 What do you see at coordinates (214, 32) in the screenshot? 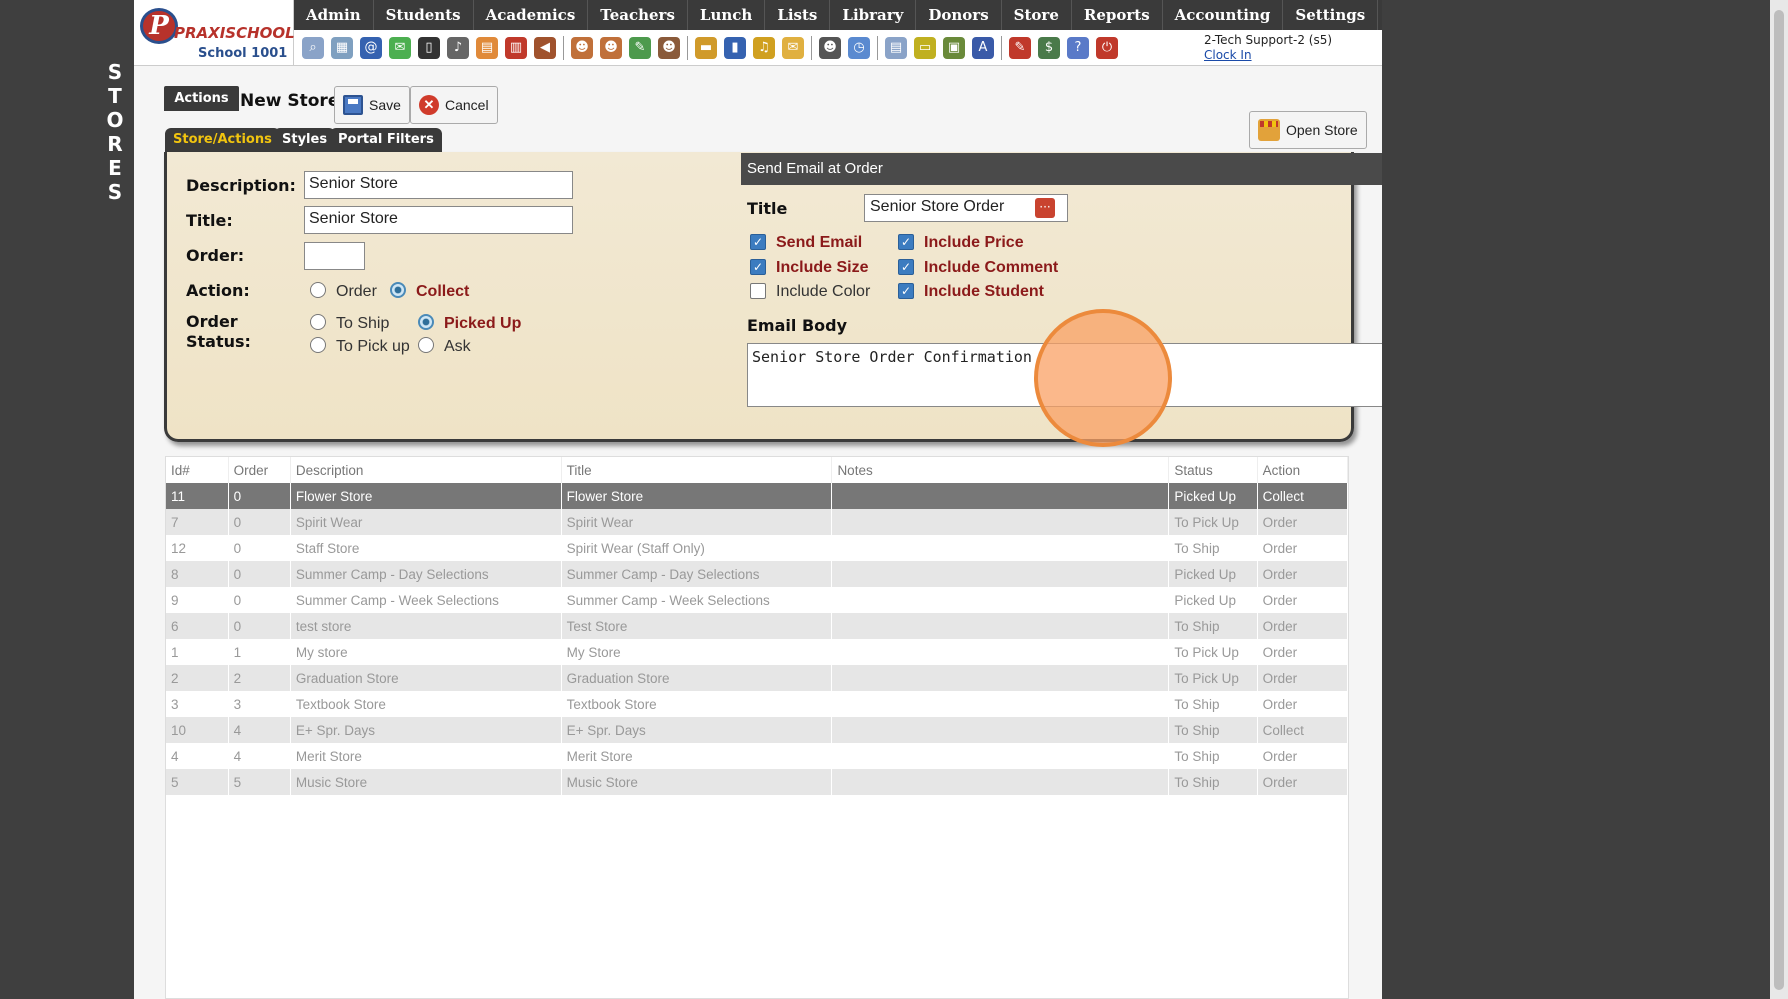
I see `logo: P PRAXISCHOOL School 1001` at bounding box center [214, 32].